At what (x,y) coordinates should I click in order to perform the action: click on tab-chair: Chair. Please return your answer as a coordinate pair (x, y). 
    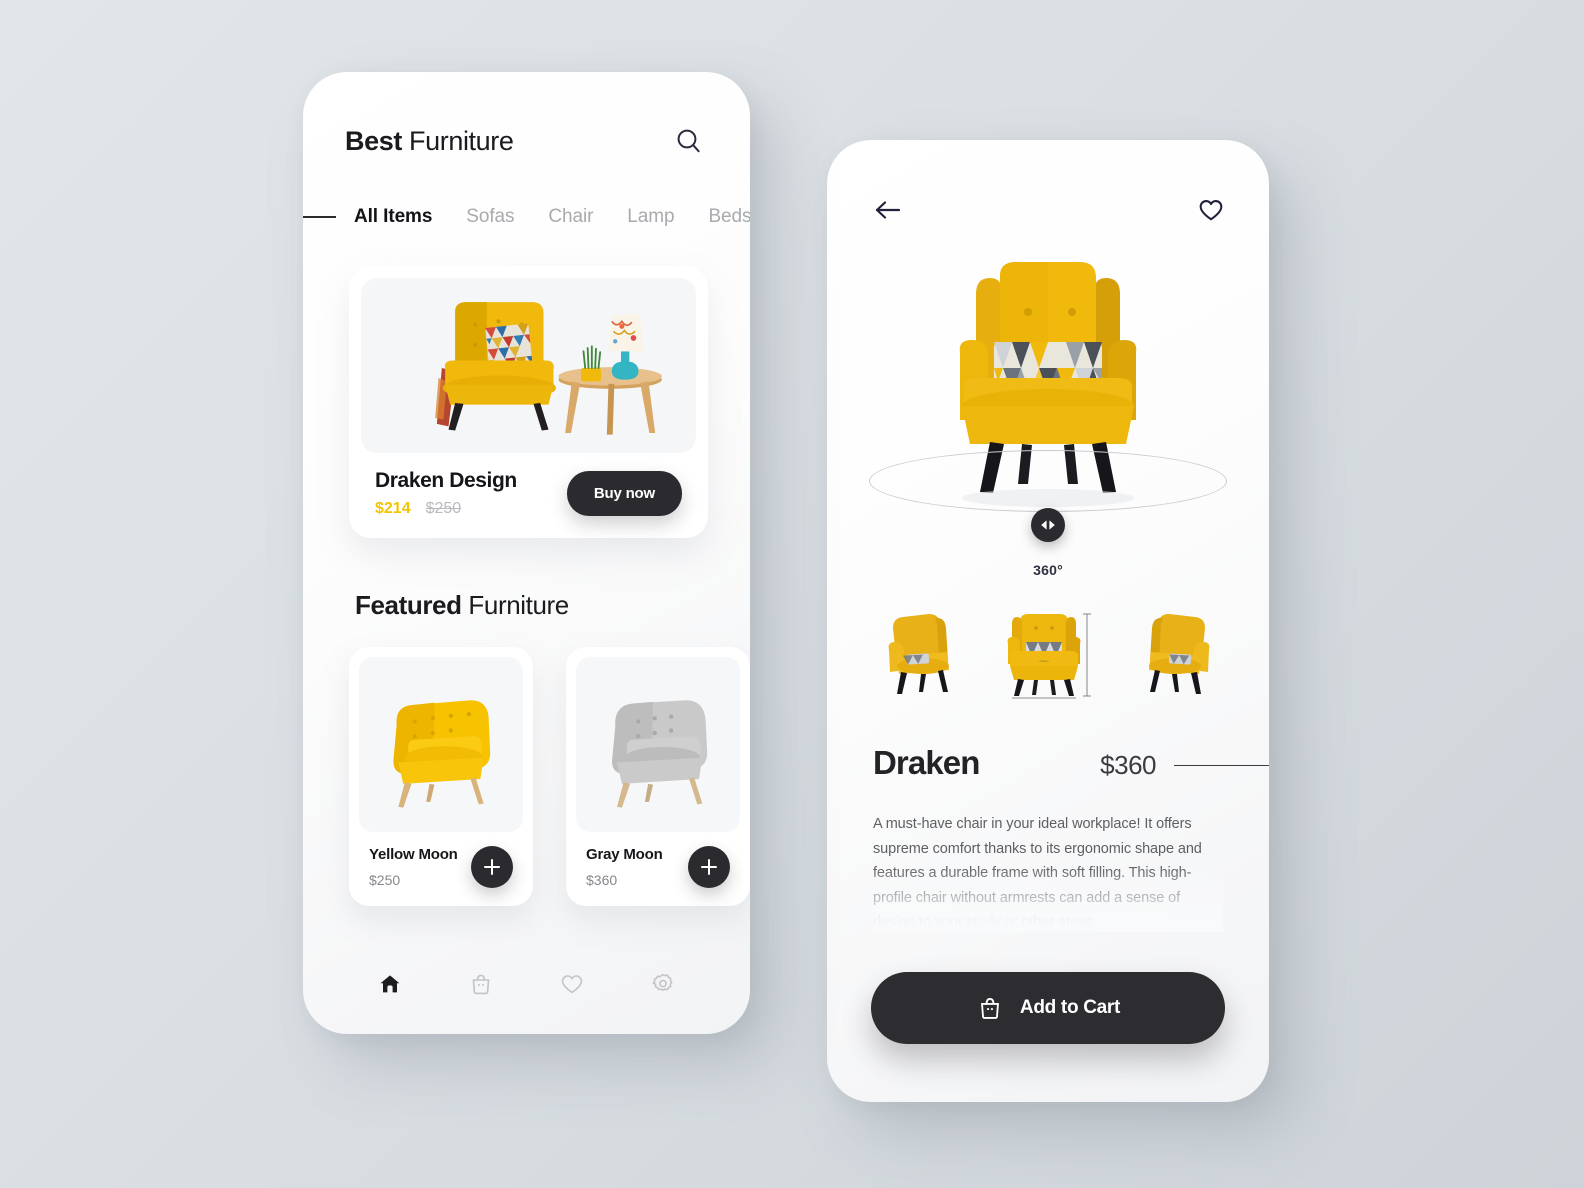
    Looking at the image, I should click on (570, 217).